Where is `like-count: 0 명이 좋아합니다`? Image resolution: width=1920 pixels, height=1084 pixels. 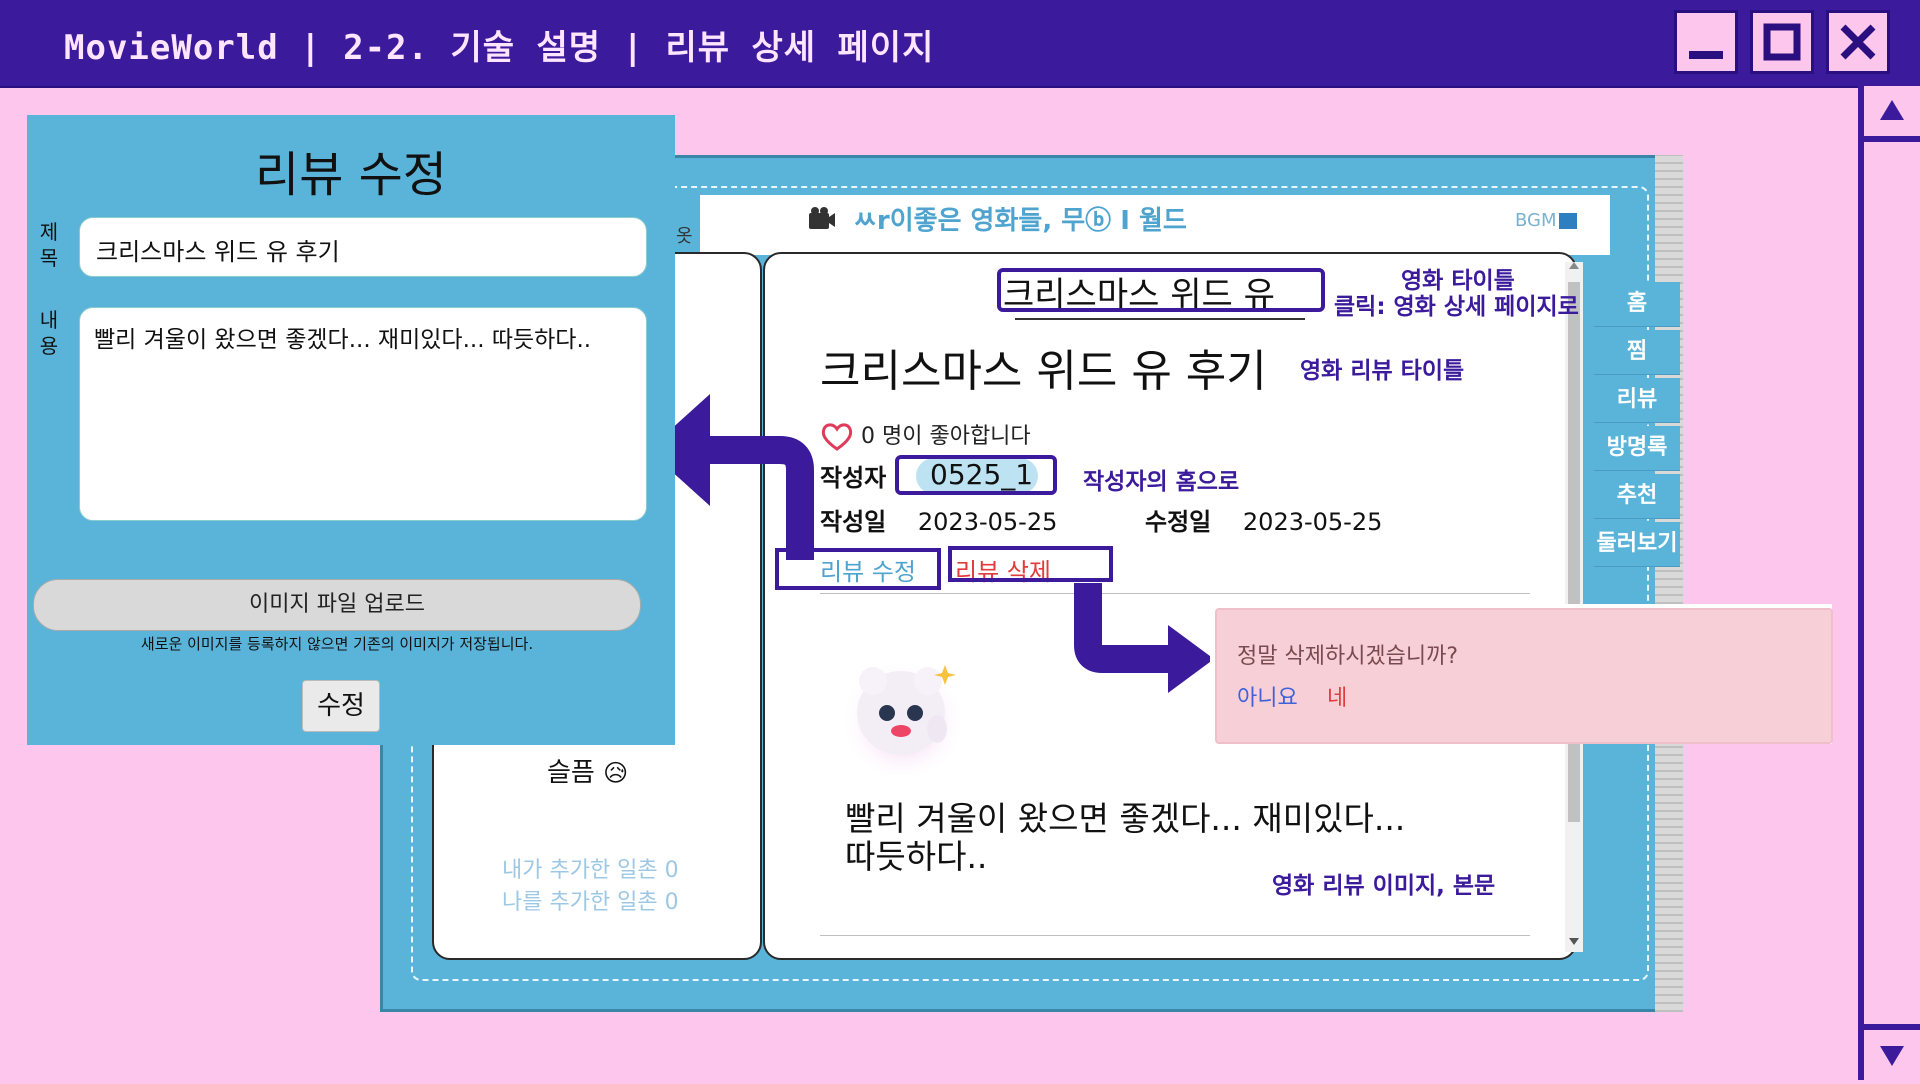 like-count: 0 명이 좋아합니다 is located at coordinates (946, 436).